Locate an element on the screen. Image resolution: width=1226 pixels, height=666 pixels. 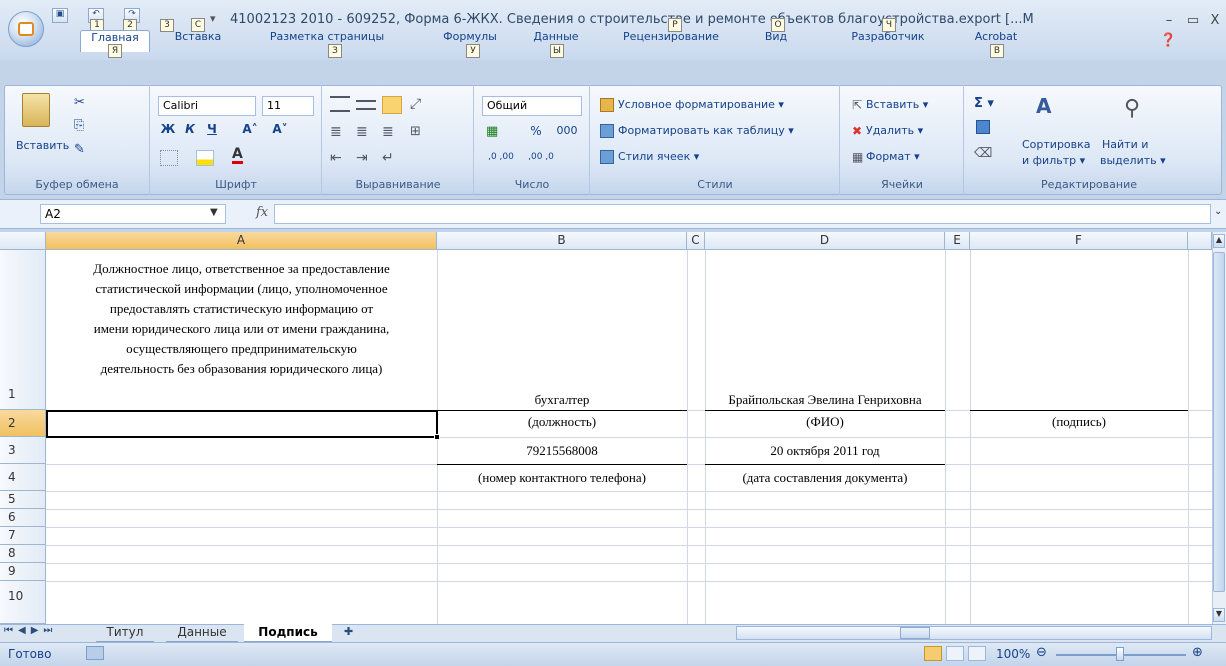
align-center-icon: ≣ is located at coordinates (362, 132).